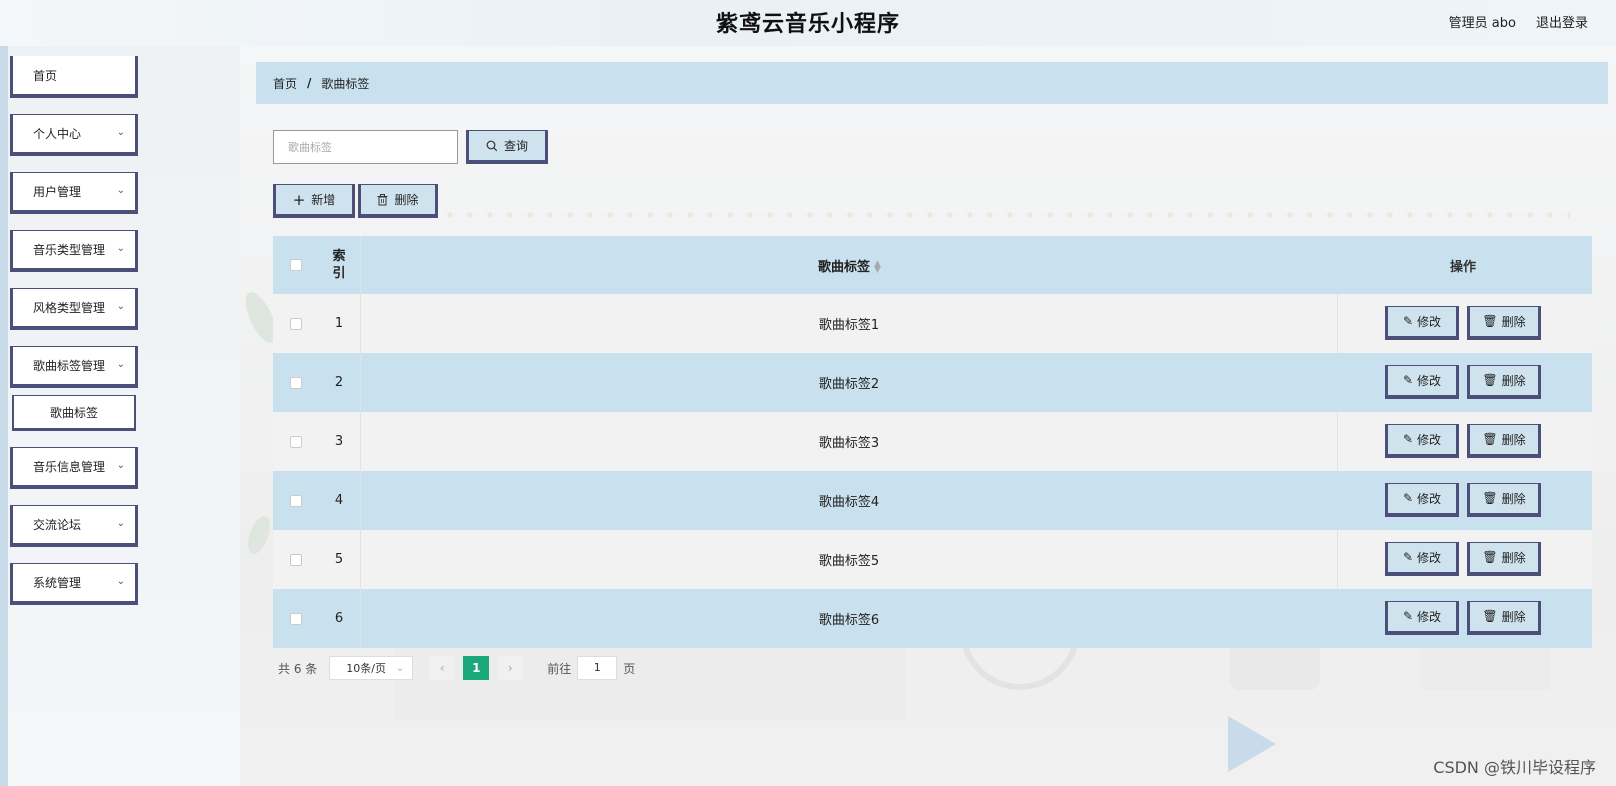 This screenshot has height=786, width=1616. What do you see at coordinates (932, 382) in the screenshot?
I see `table-row: 2 歌曲标签2 ✎ 修改 🗑 删除` at bounding box center [932, 382].